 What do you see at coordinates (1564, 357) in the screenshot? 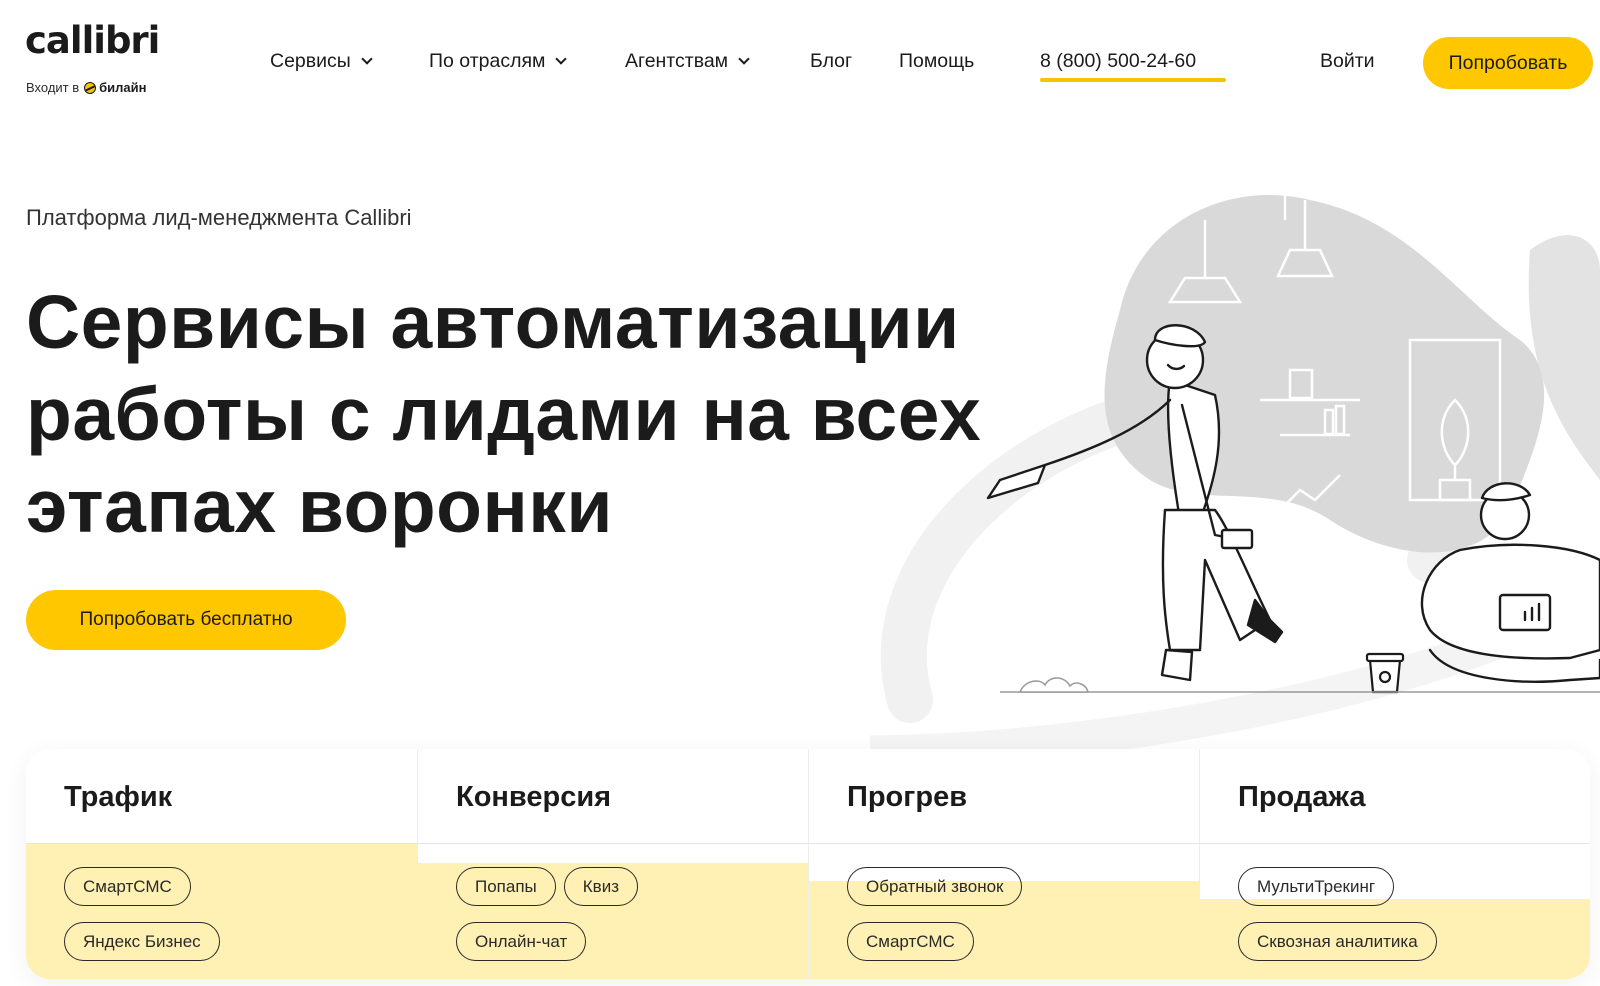
I see `background-blob-right` at bounding box center [1564, 357].